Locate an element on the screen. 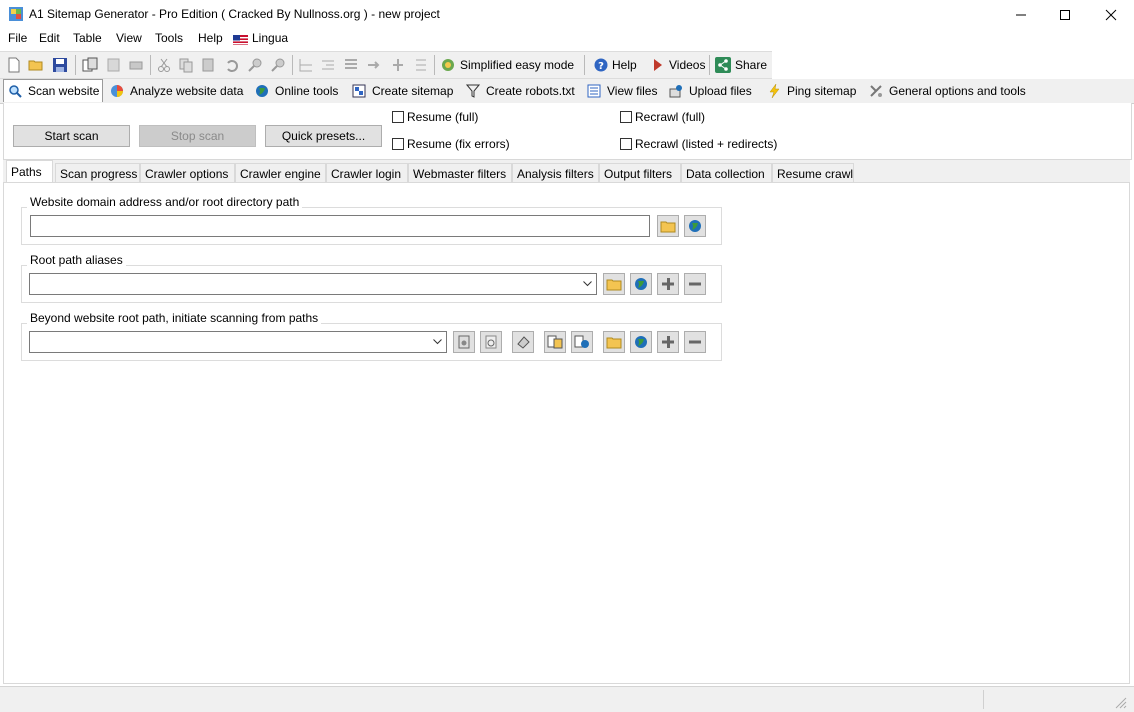 This screenshot has height=712, width=1134. recrawl-listed-checkbox is located at coordinates (626, 144).